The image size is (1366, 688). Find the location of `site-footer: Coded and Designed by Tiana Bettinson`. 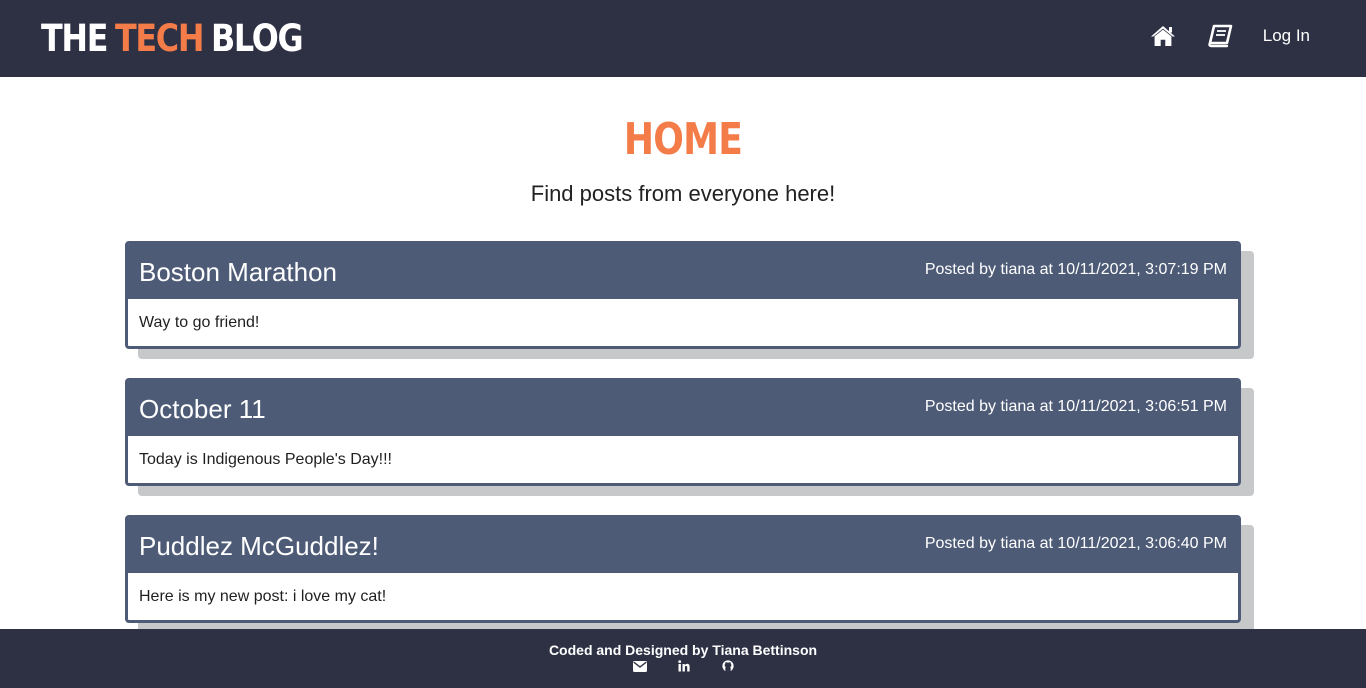

site-footer: Coded and Designed by Tiana Bettinson is located at coordinates (683, 658).